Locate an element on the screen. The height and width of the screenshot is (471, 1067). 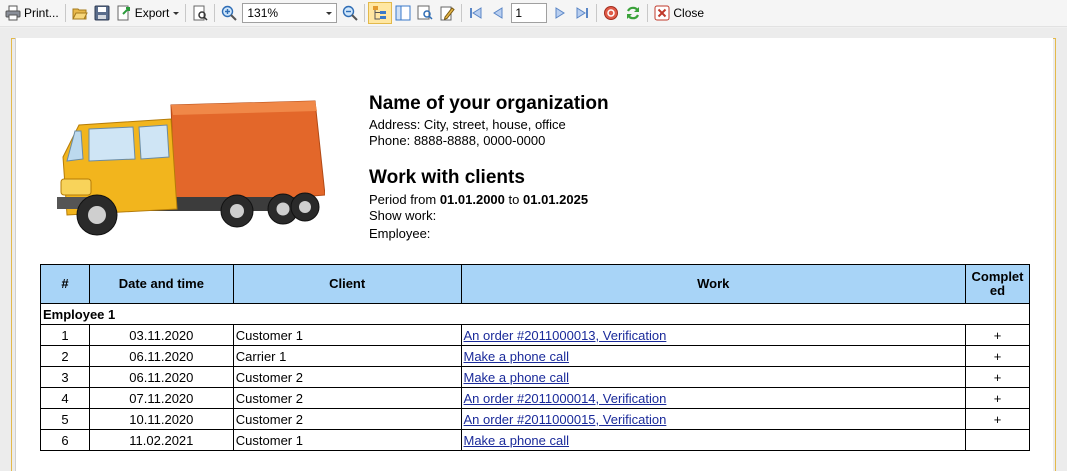
folder-open-icon is located at coordinates (79, 13).